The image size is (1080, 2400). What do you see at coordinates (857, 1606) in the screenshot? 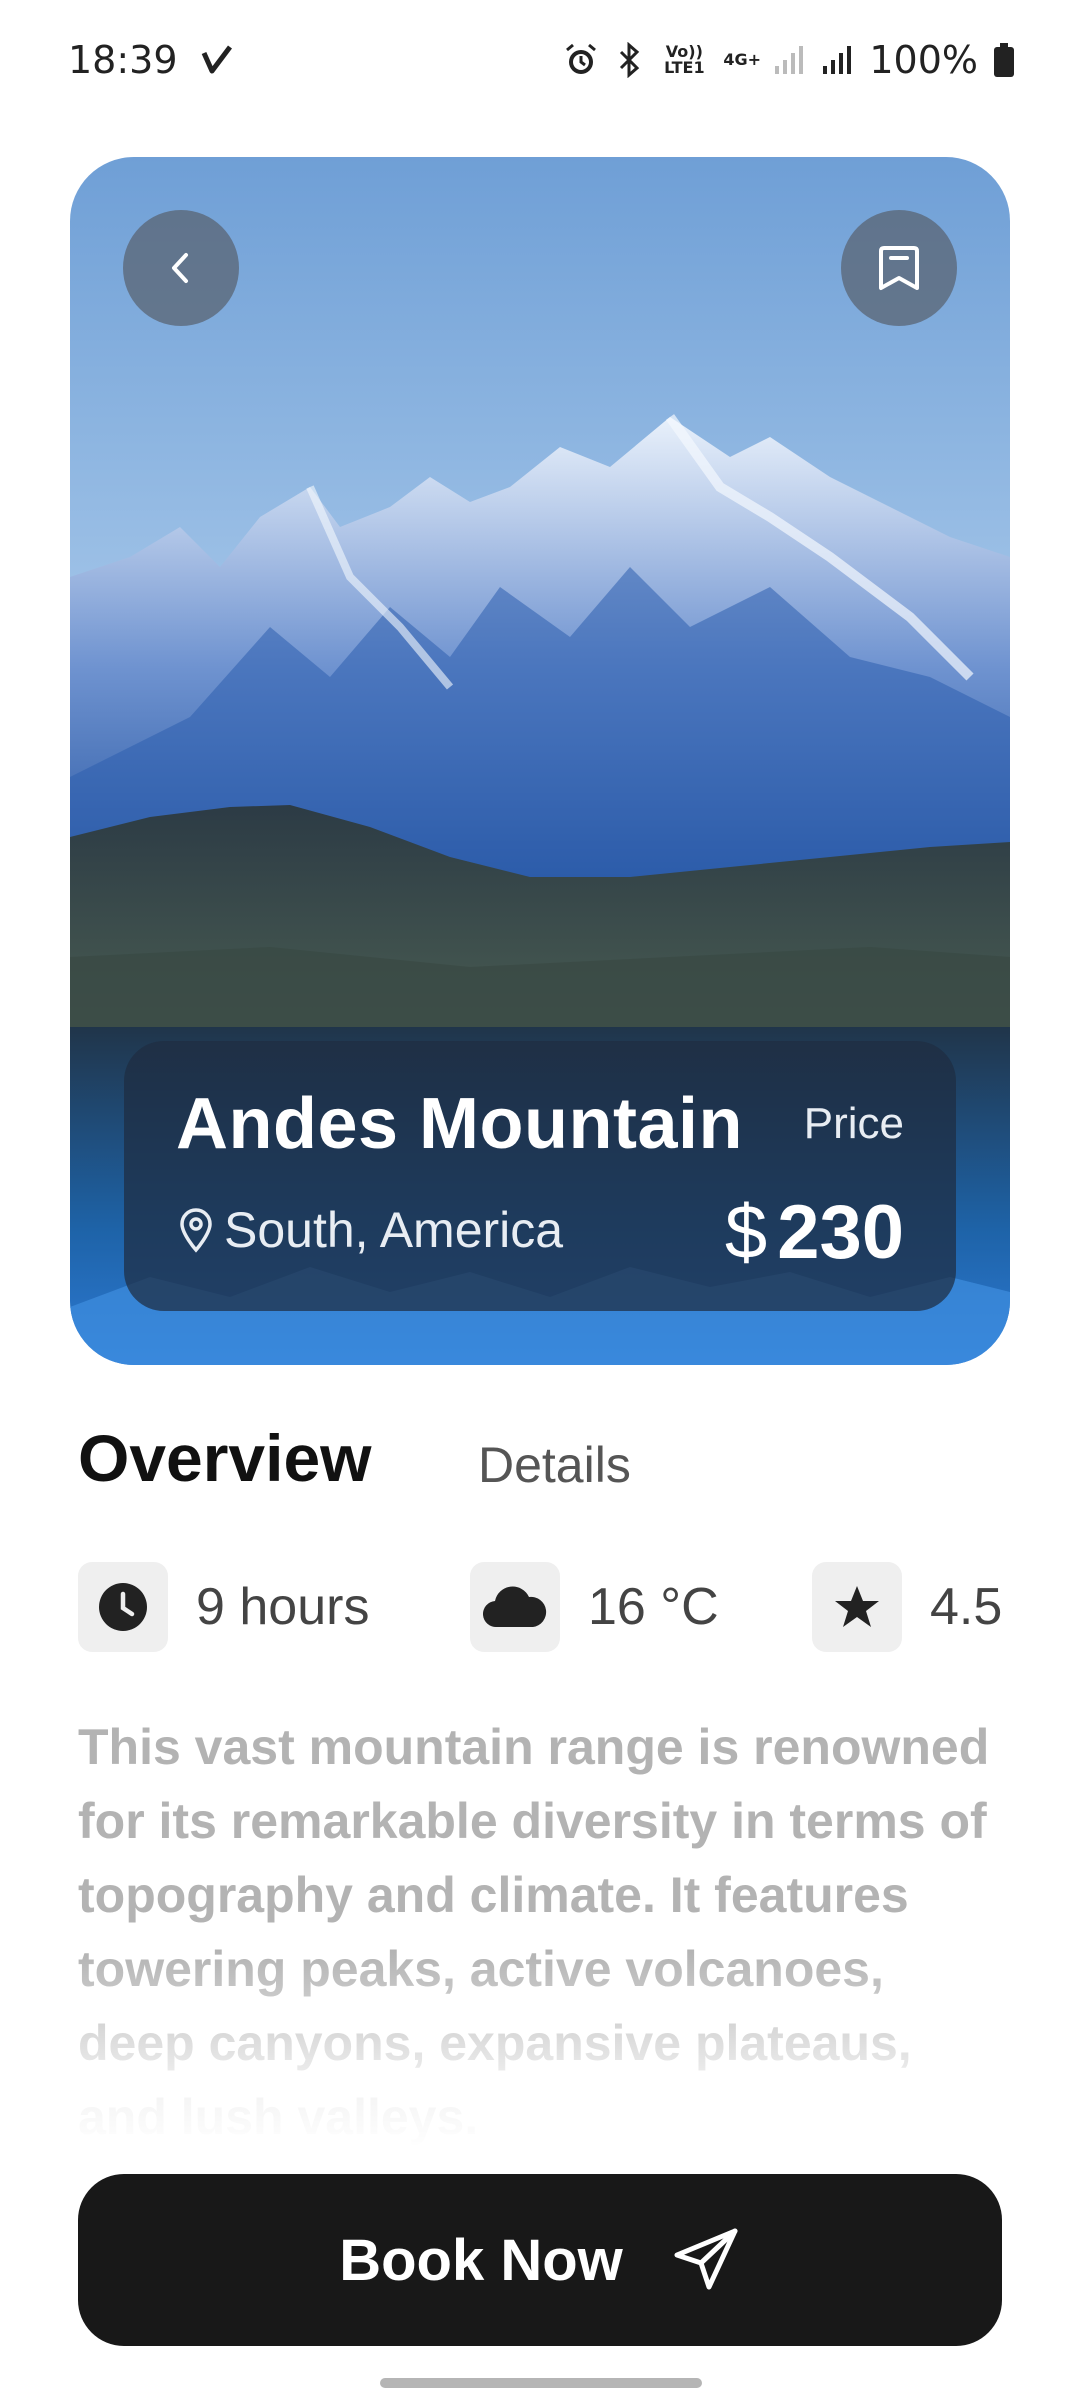
I see `star-icon` at bounding box center [857, 1606].